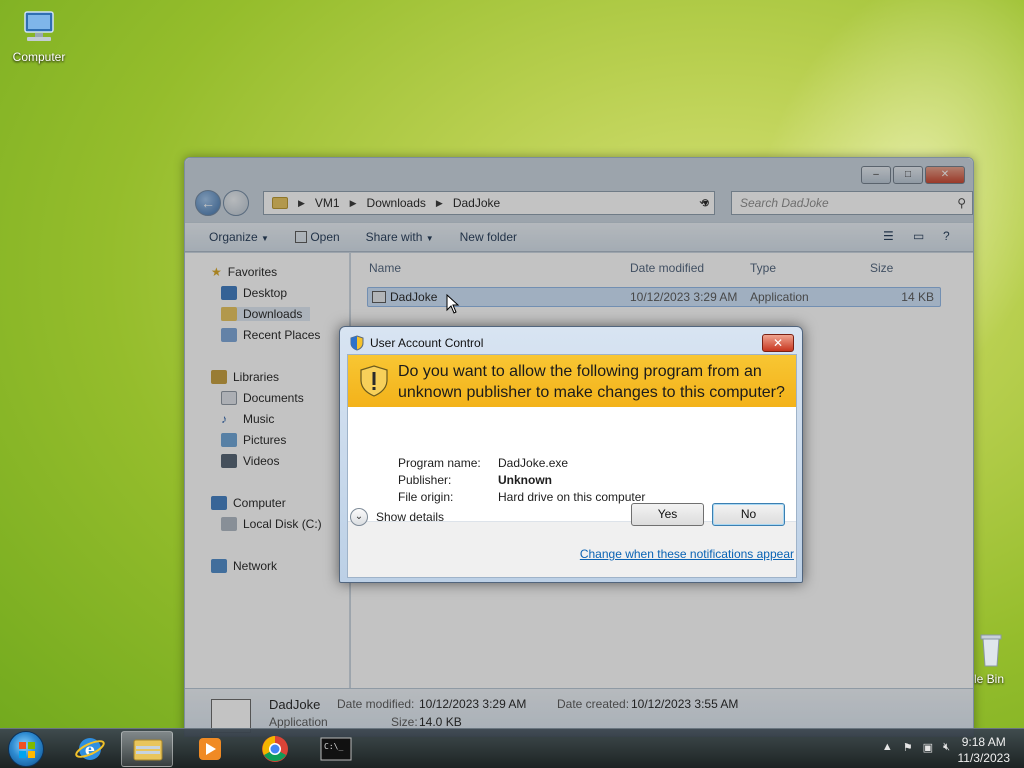 The height and width of the screenshot is (768, 1024). Describe the element at coordinates (282, 524) in the screenshot. I see `nav-local-disk-label: Local Disk (C:)` at that location.